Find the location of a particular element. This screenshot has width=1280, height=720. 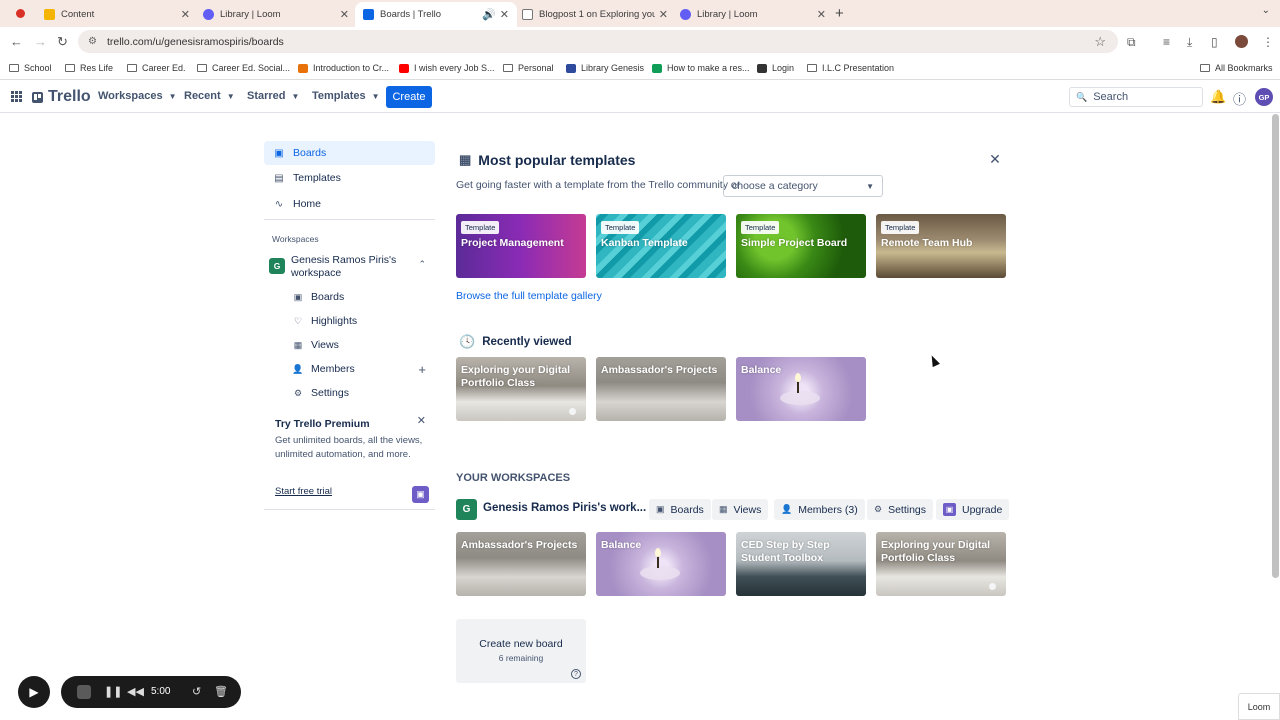

your-workspaces-heading: YOUR WORKSPACES is located at coordinates (513, 478).